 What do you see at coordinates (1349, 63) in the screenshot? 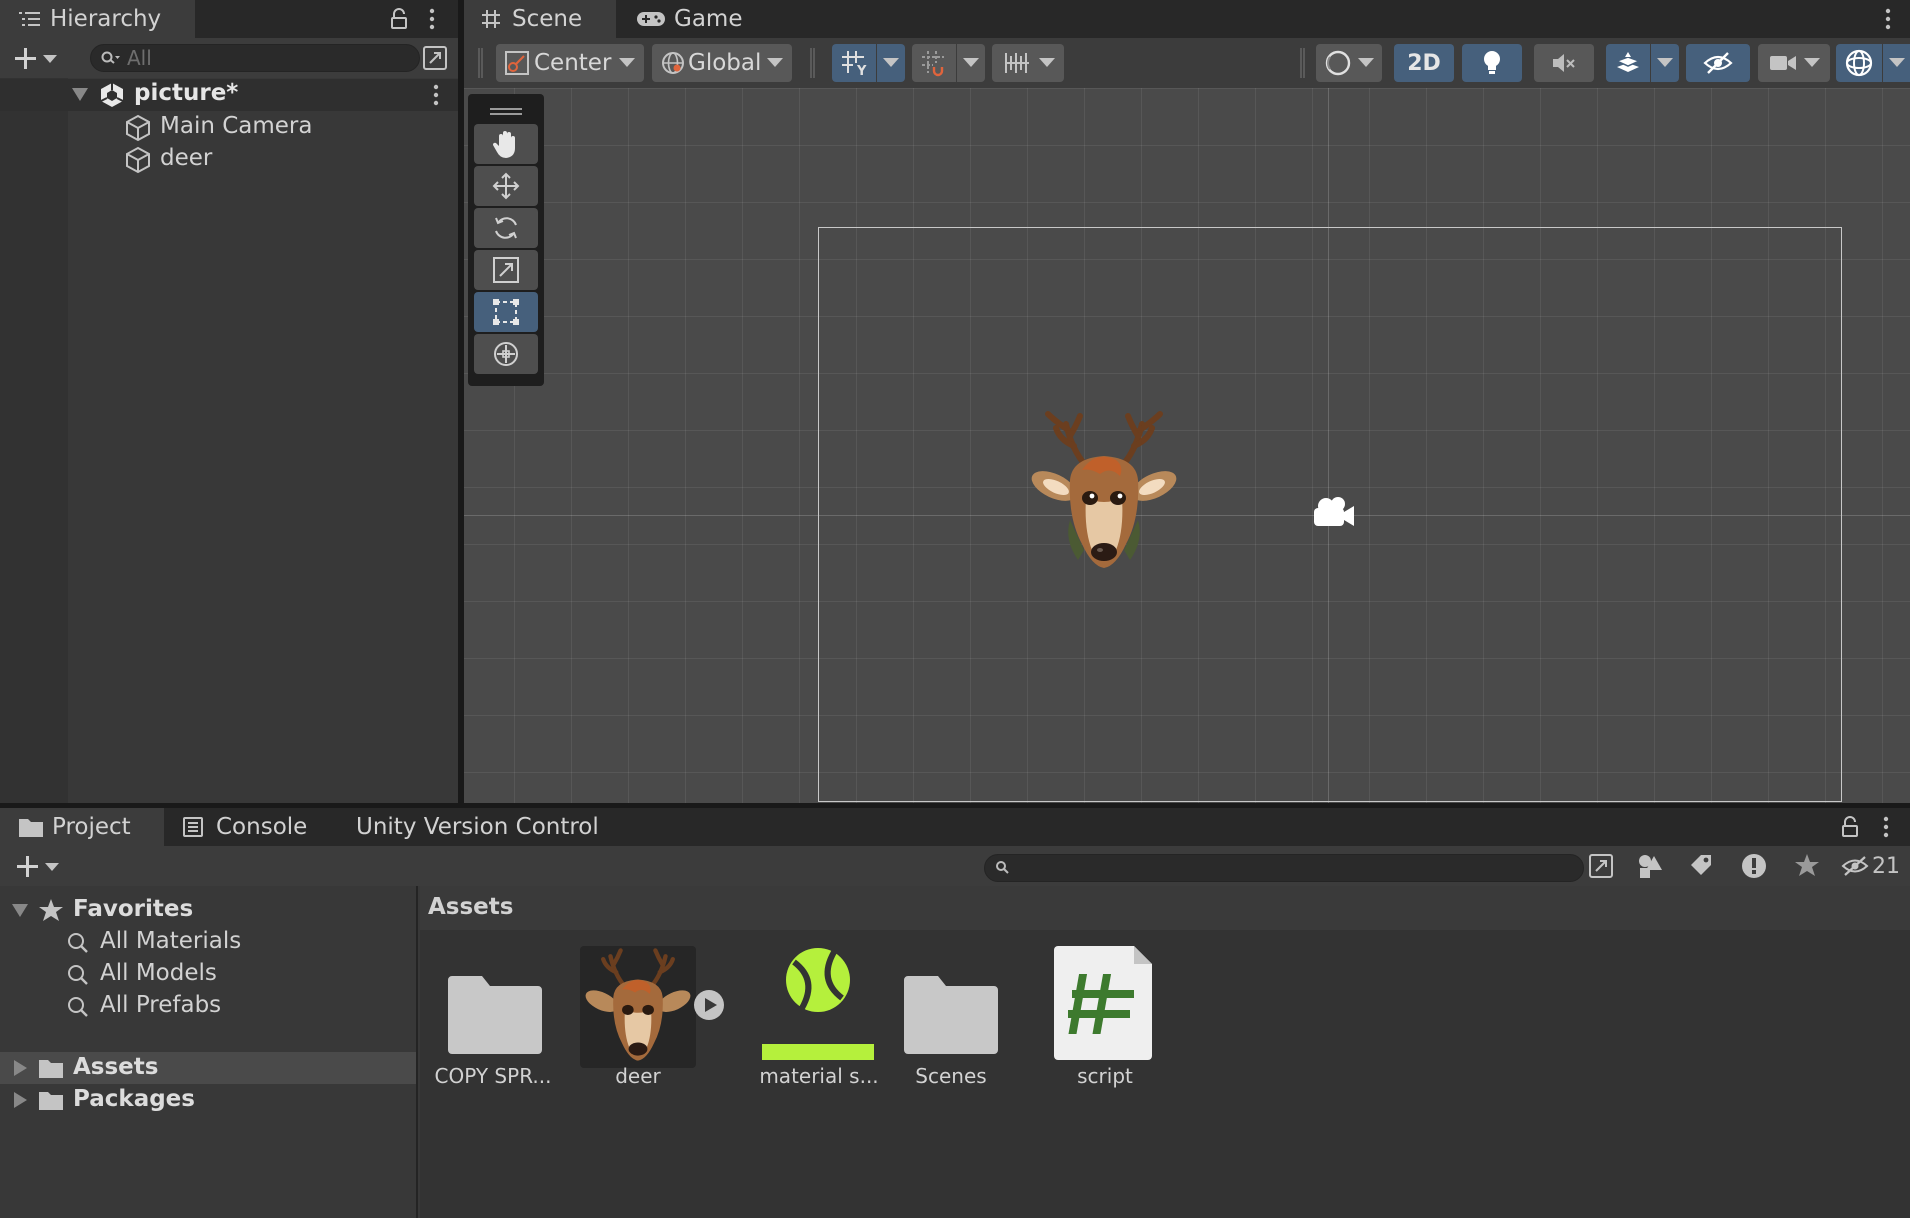
I see `draw-mode-dropdown` at bounding box center [1349, 63].